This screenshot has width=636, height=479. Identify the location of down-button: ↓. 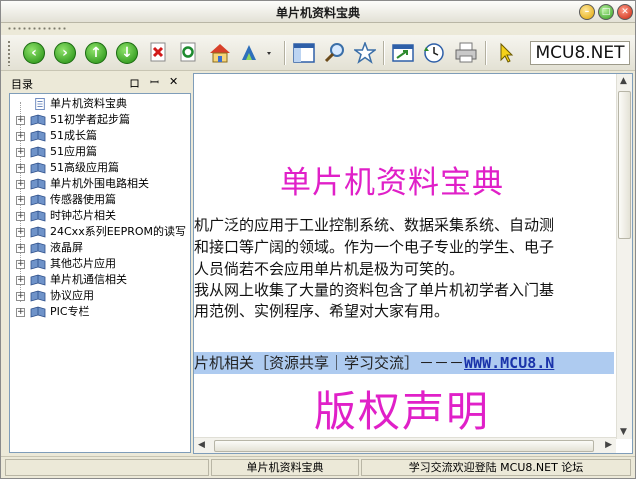
(127, 53).